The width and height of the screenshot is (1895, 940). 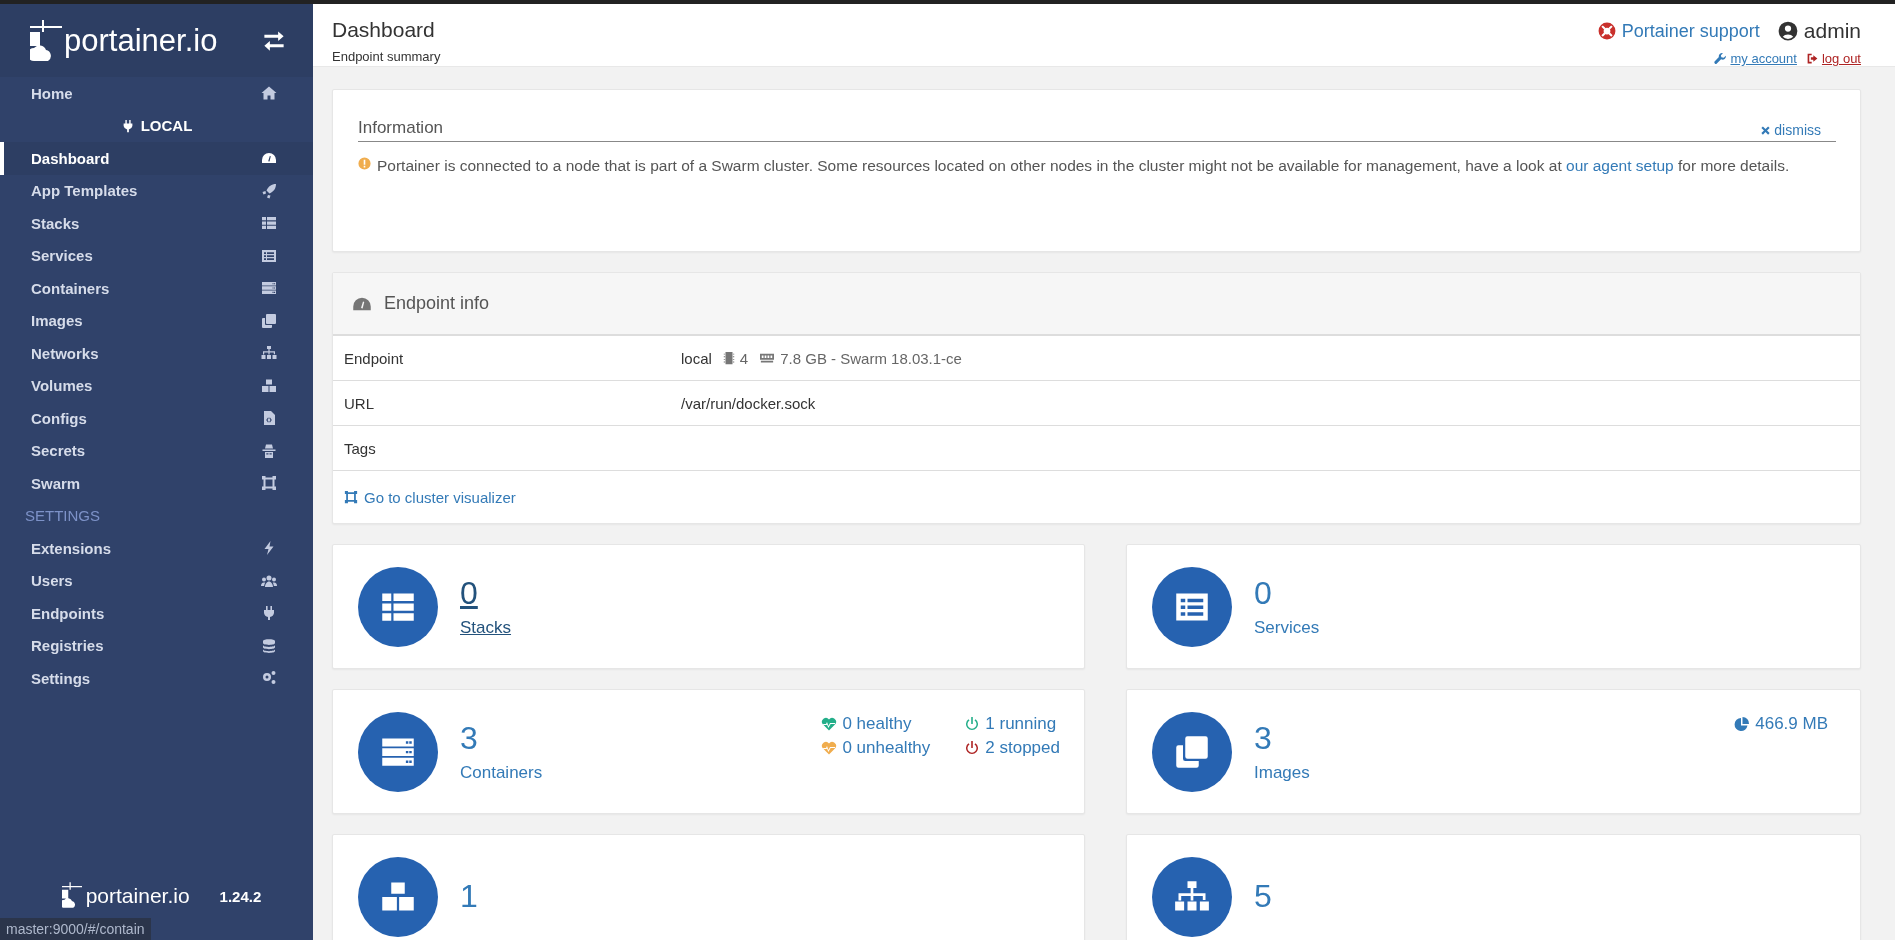 What do you see at coordinates (1620, 165) in the screenshot?
I see `agent-setup-link: our agent setup` at bounding box center [1620, 165].